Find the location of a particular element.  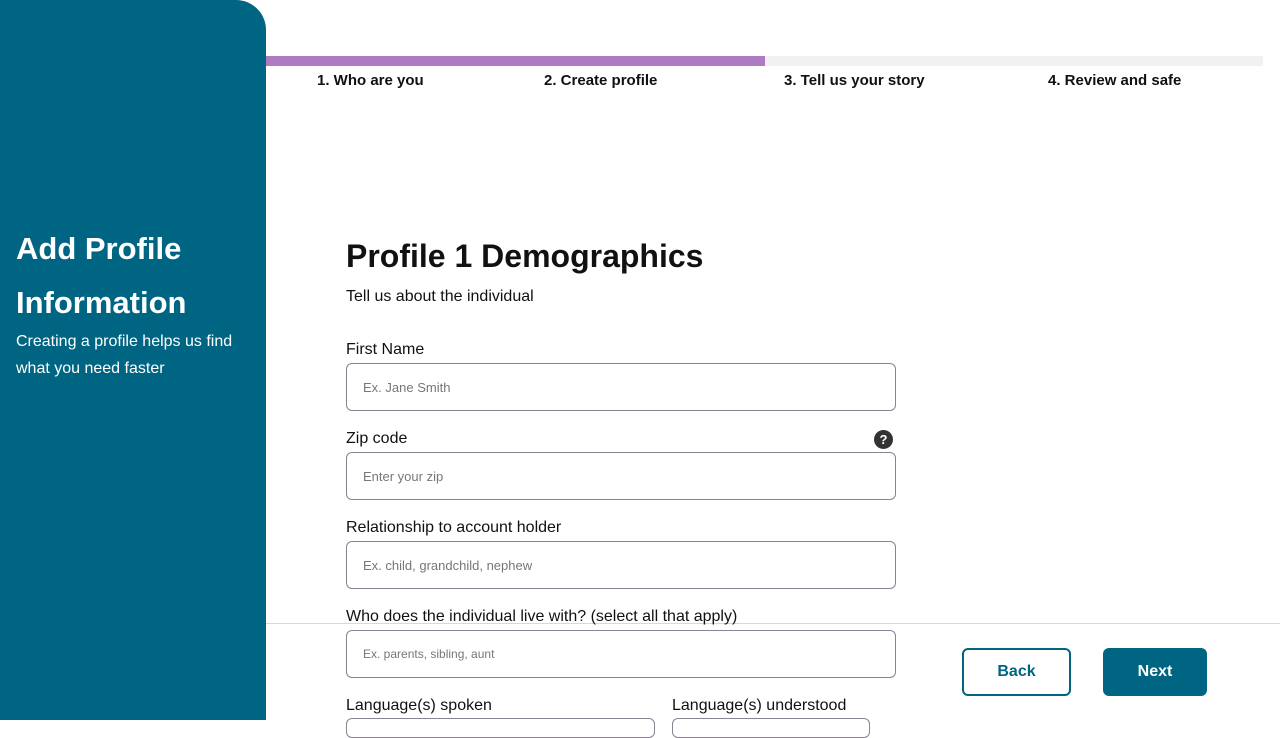

progress-fill is located at coordinates (515, 61).